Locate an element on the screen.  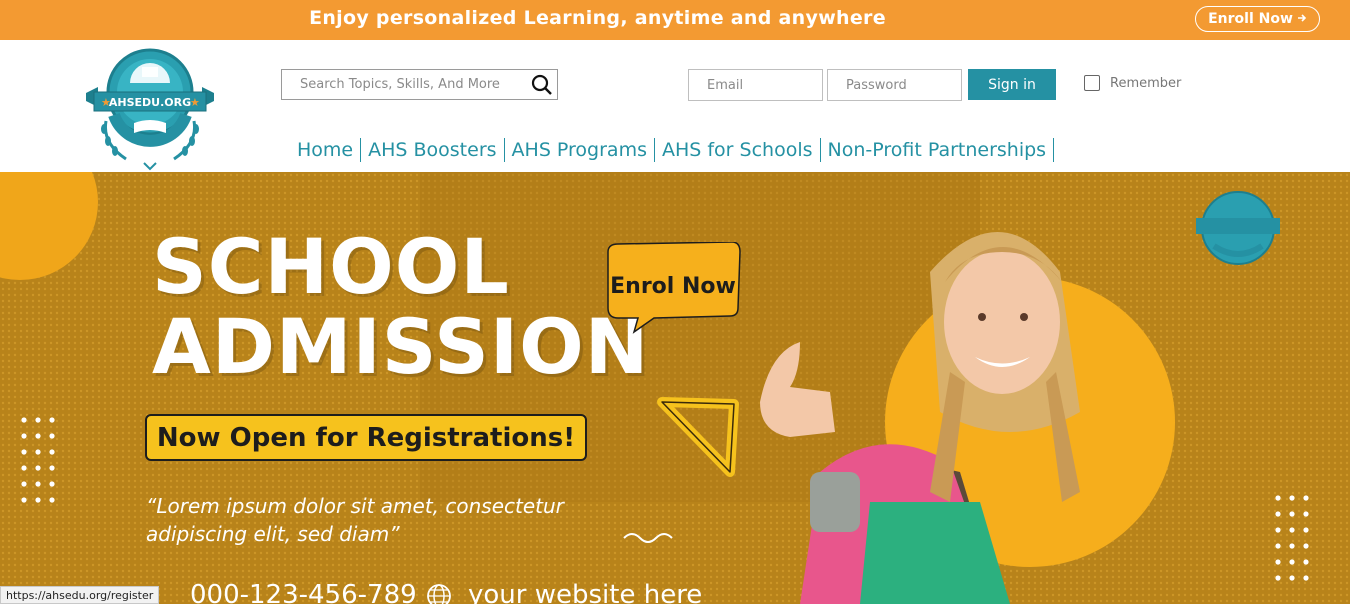
email-field: Email is located at coordinates (755, 85).